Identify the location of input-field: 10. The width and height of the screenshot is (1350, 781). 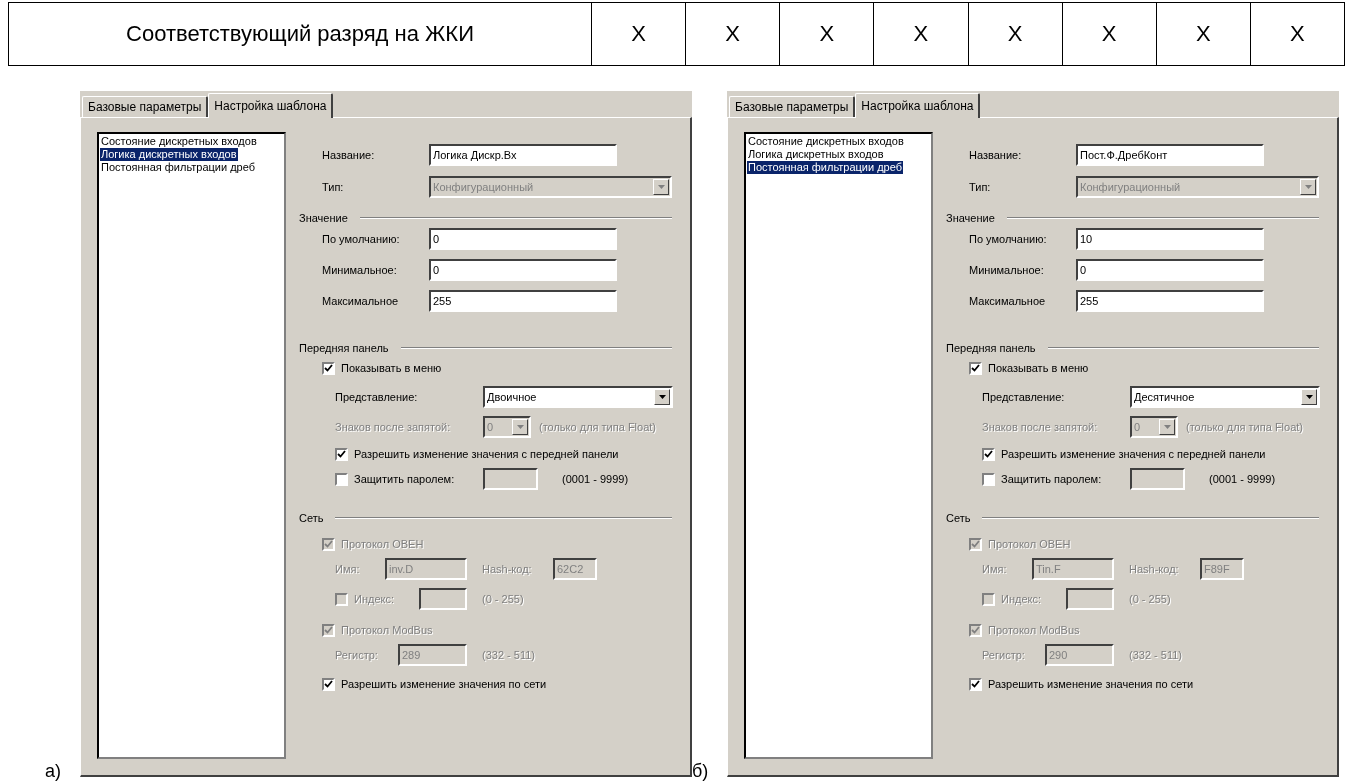
(1170, 239).